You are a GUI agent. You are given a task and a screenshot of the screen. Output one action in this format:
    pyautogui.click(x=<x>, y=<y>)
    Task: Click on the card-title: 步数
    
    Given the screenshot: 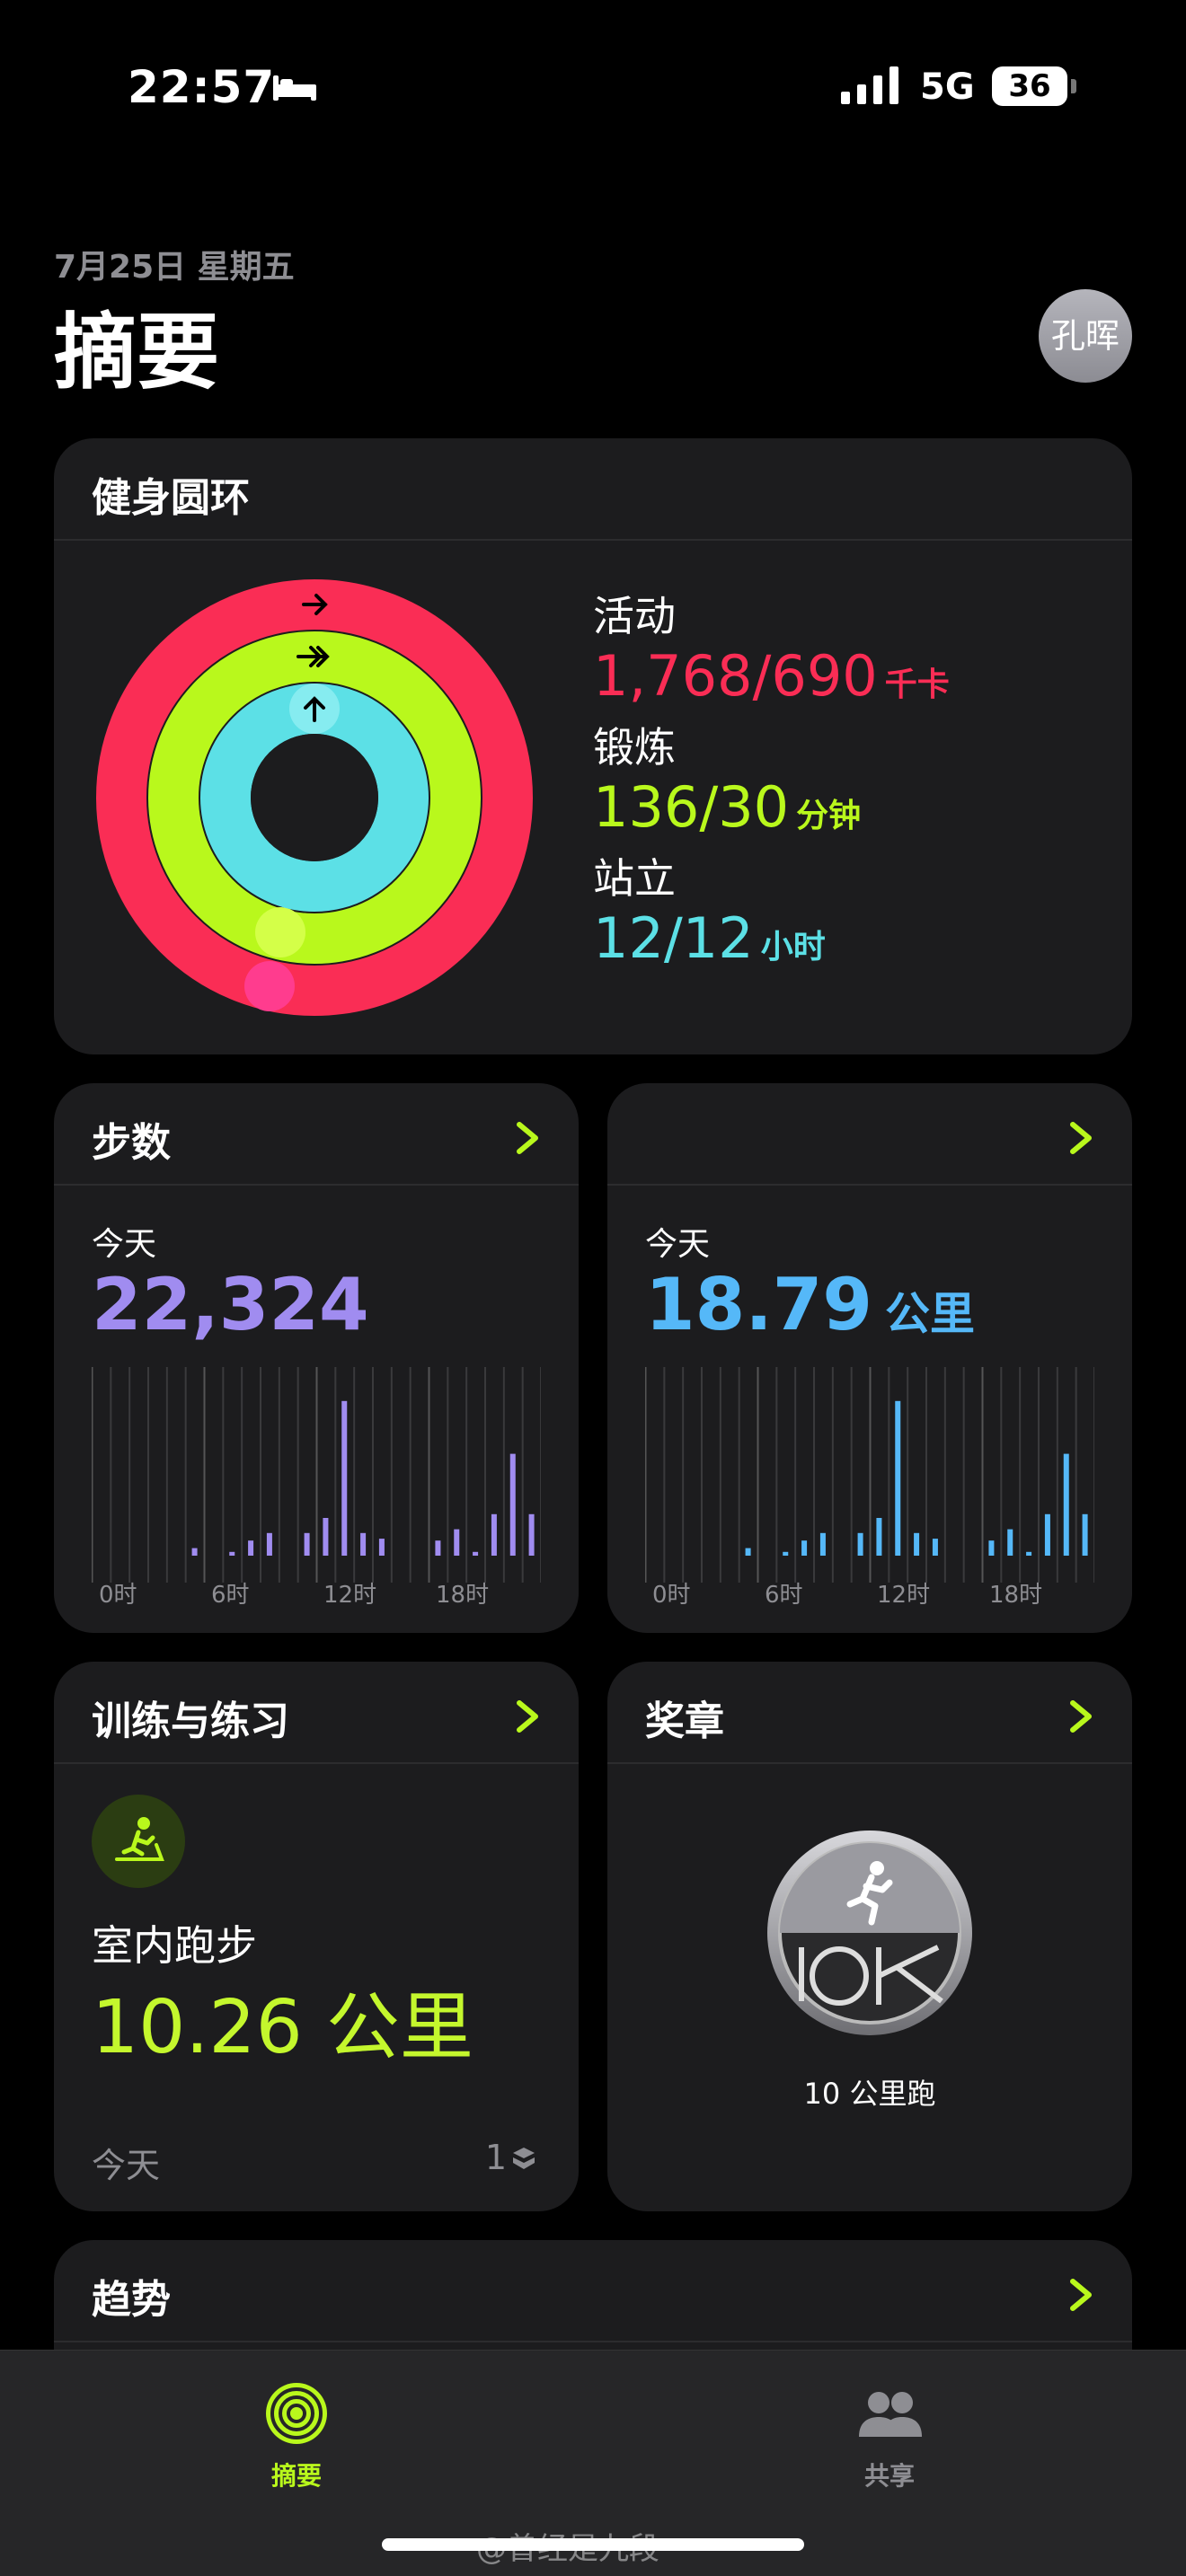 What is the action you would take?
    pyautogui.click(x=131, y=1143)
    